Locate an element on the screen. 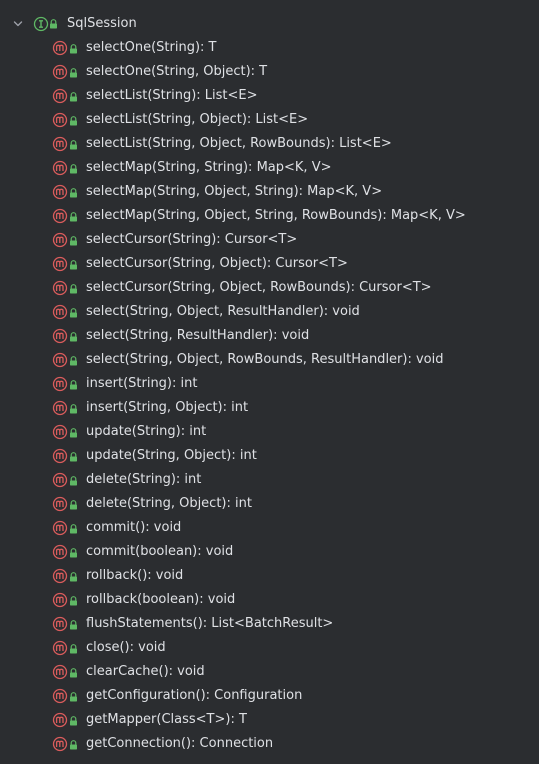  method-row: commit(): void is located at coordinates (269, 528).